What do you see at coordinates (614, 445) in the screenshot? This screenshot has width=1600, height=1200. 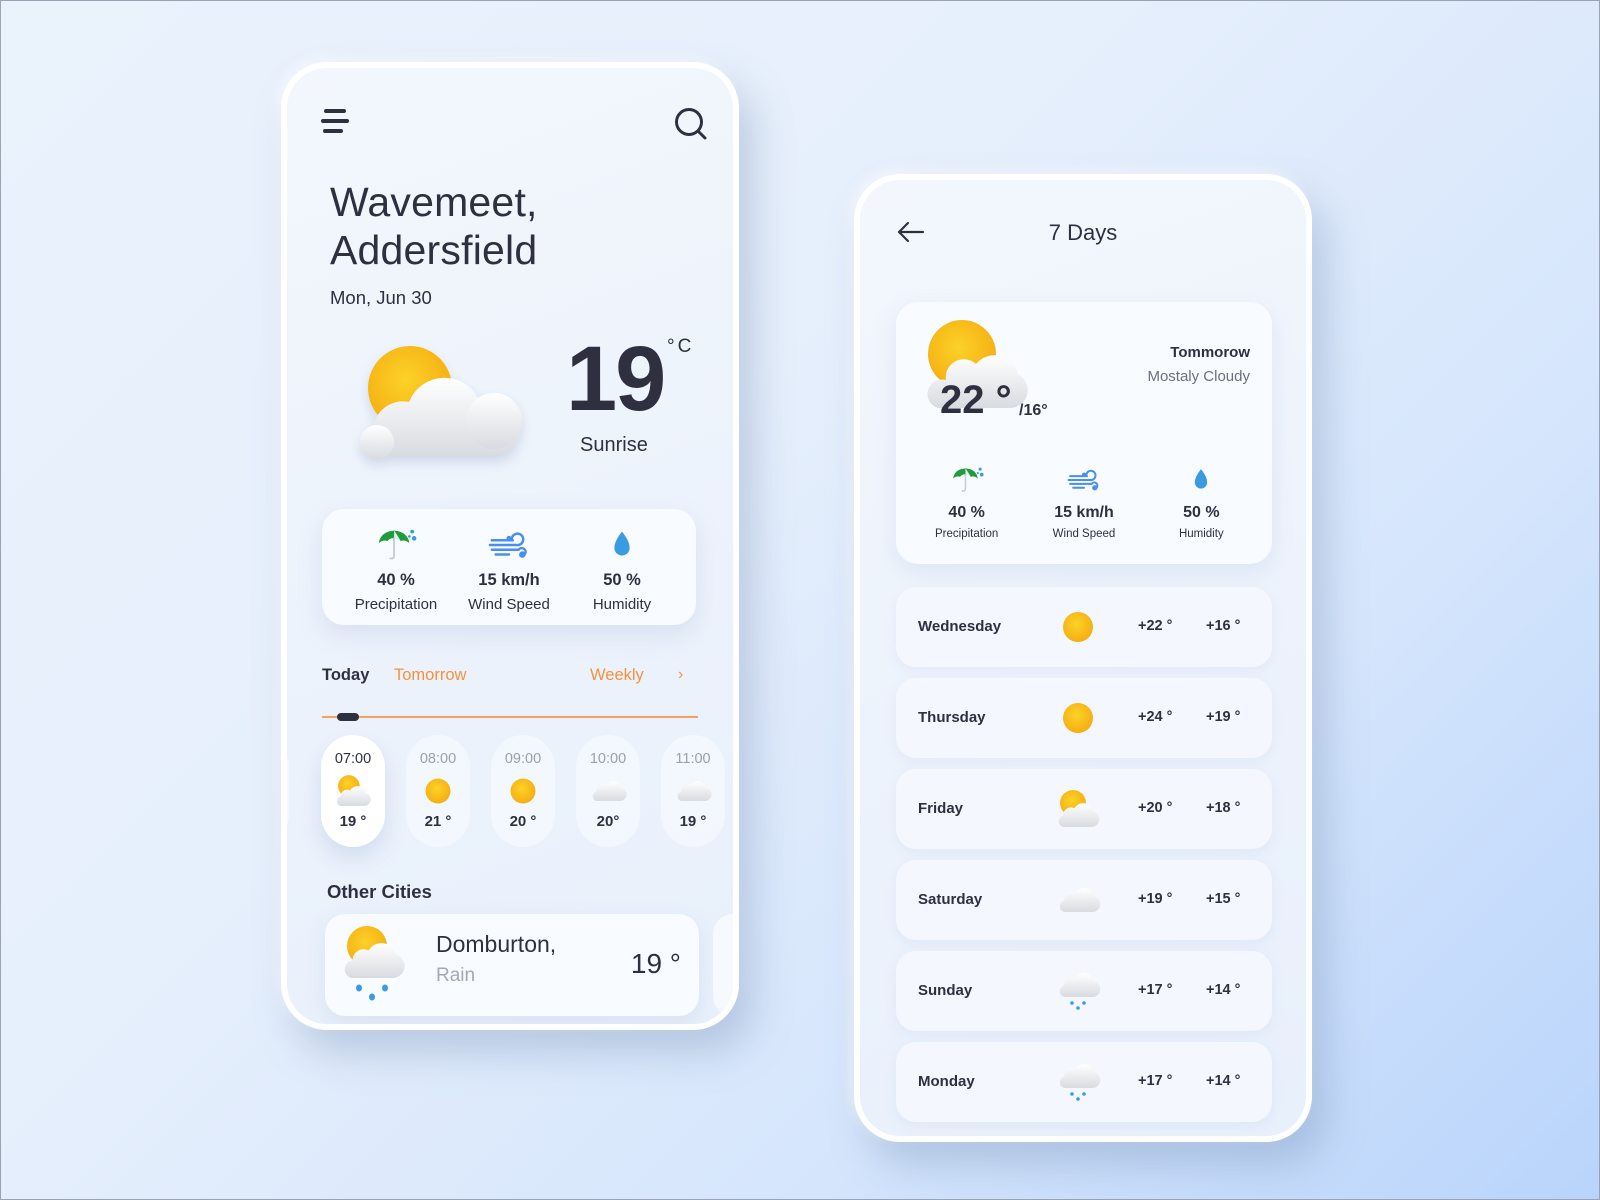 I see `current-condition-label: Sunrise` at bounding box center [614, 445].